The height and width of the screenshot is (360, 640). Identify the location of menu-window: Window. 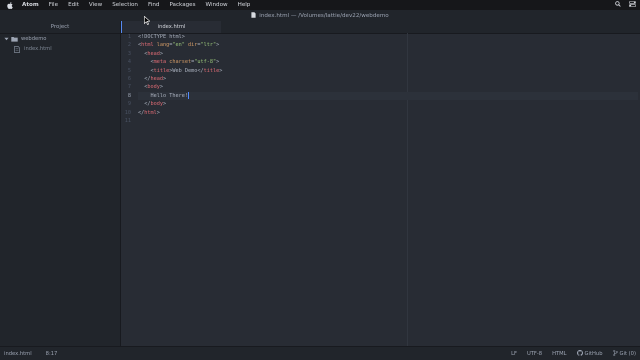
(217, 5).